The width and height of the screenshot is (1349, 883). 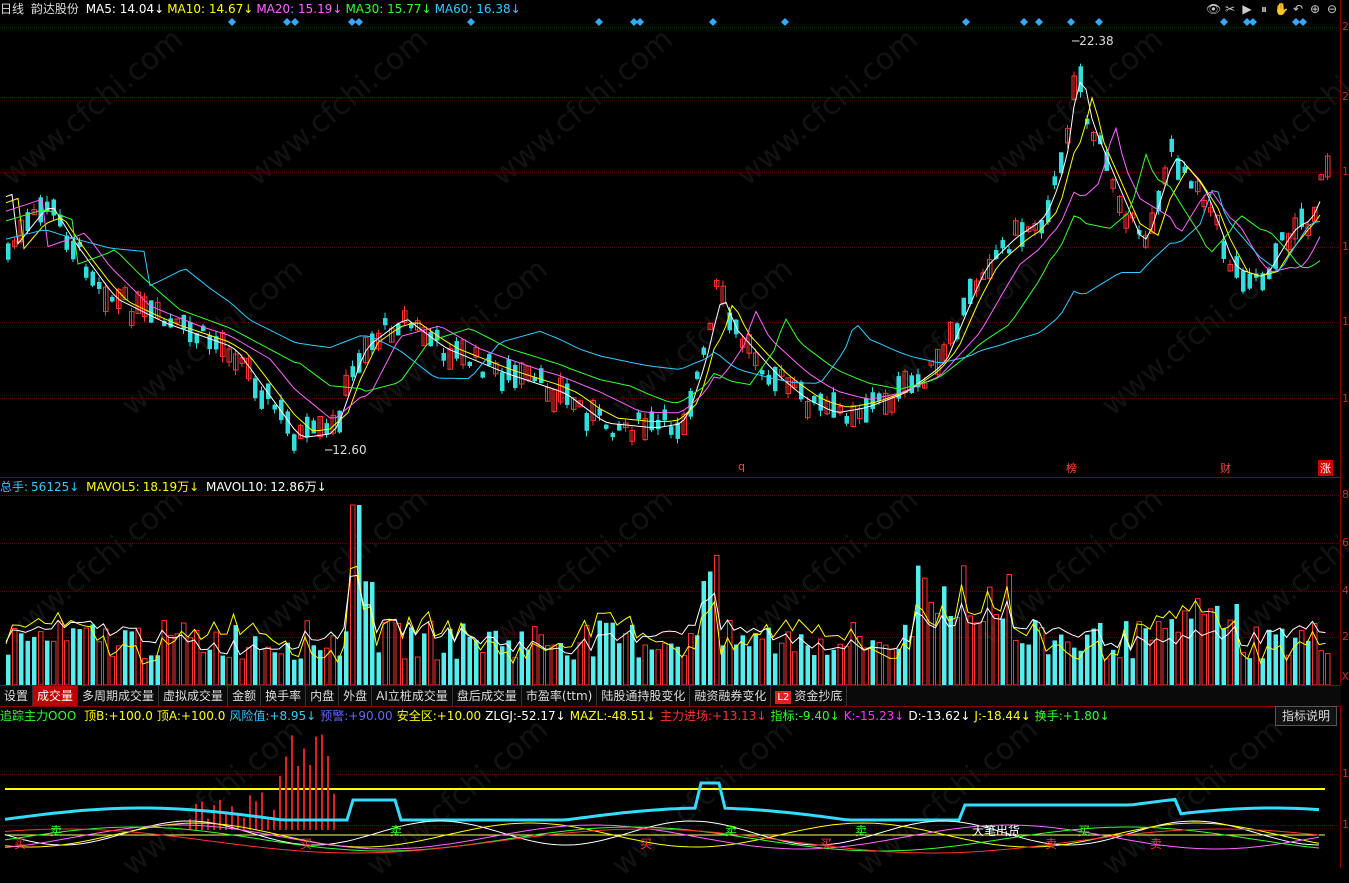 What do you see at coordinates (1281, 9) in the screenshot?
I see `hand-icon: ✋` at bounding box center [1281, 9].